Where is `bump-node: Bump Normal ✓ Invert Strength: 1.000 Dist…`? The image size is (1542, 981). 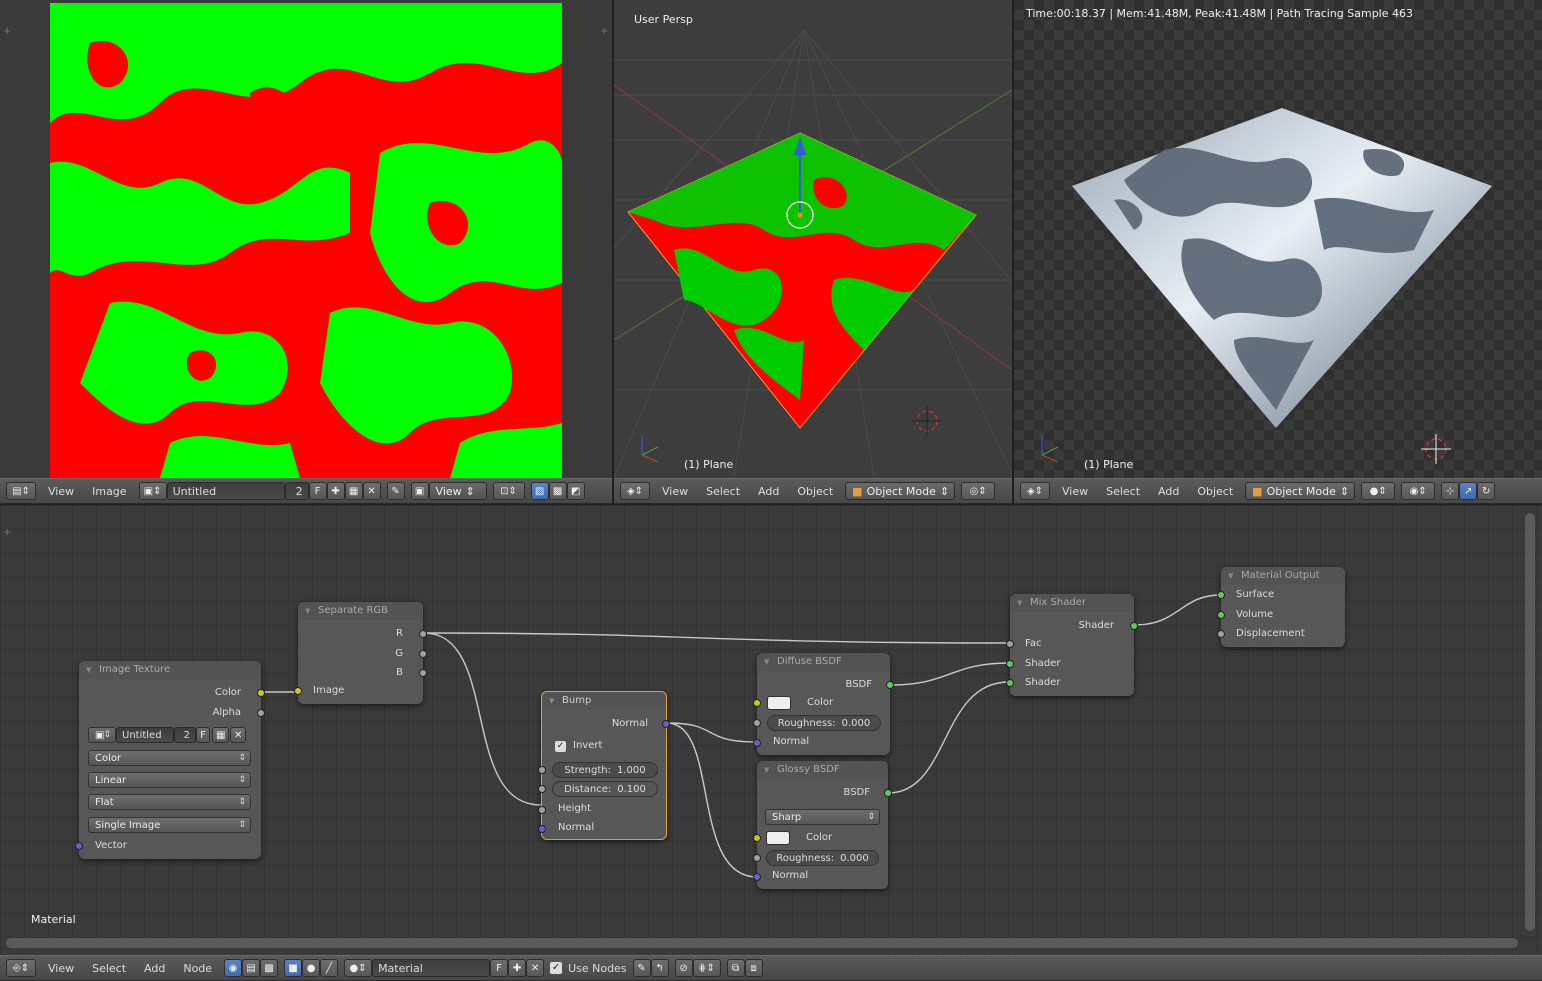
bump-node: Bump Normal ✓ Invert Strength: 1.000 Dist… is located at coordinates (604, 765).